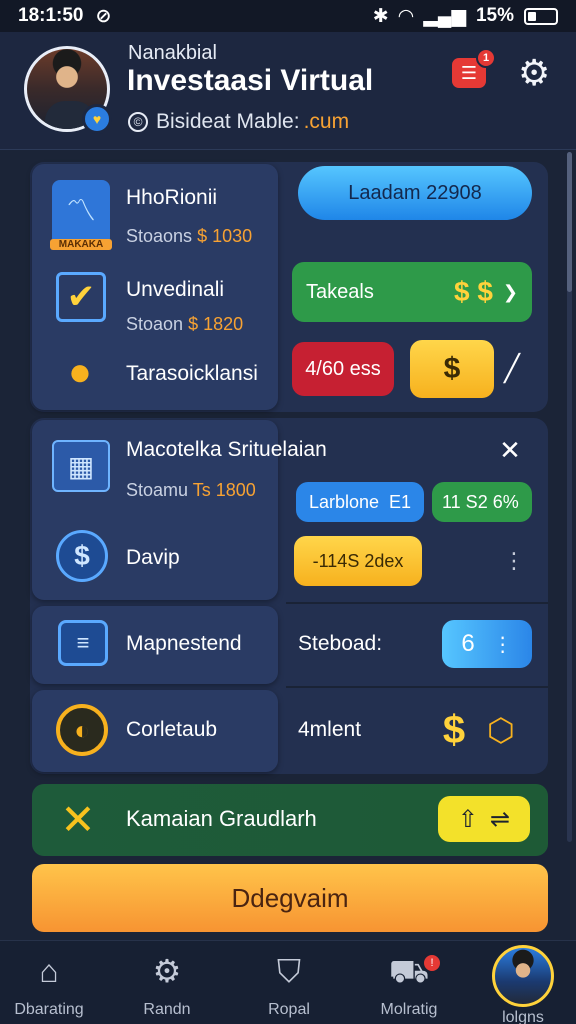  What do you see at coordinates (412, 292) in the screenshot?
I see `green-status-pill: Takeals $ $ ❯` at bounding box center [412, 292].